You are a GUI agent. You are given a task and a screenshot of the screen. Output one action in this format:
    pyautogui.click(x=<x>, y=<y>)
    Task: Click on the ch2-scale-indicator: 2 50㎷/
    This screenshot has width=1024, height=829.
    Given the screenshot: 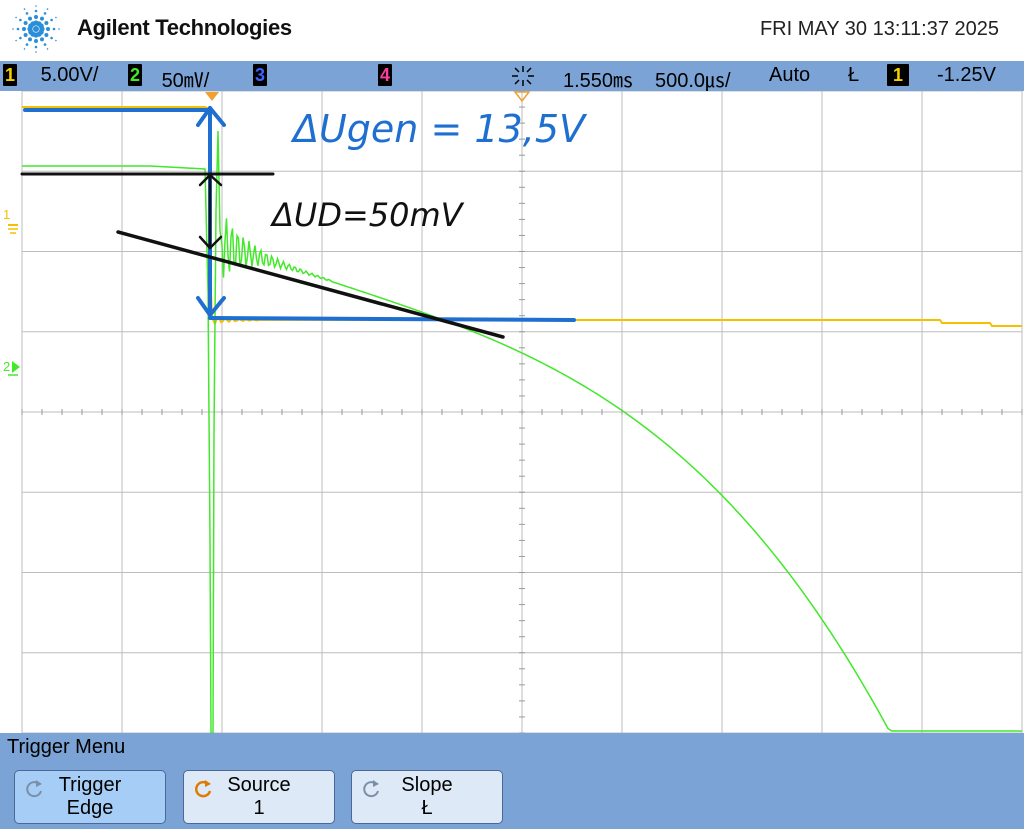 What is the action you would take?
    pyautogui.click(x=168, y=78)
    